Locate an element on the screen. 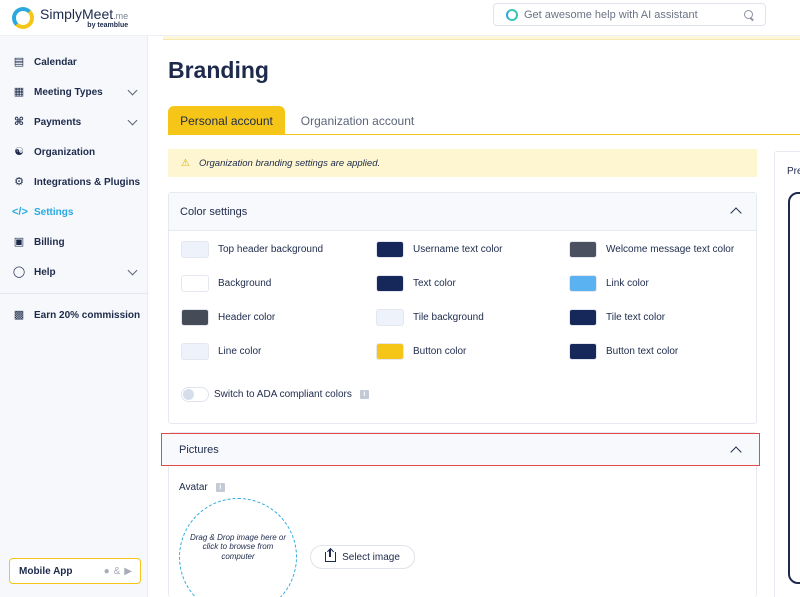 The height and width of the screenshot is (597, 800). color-label: Username text color is located at coordinates (458, 249).